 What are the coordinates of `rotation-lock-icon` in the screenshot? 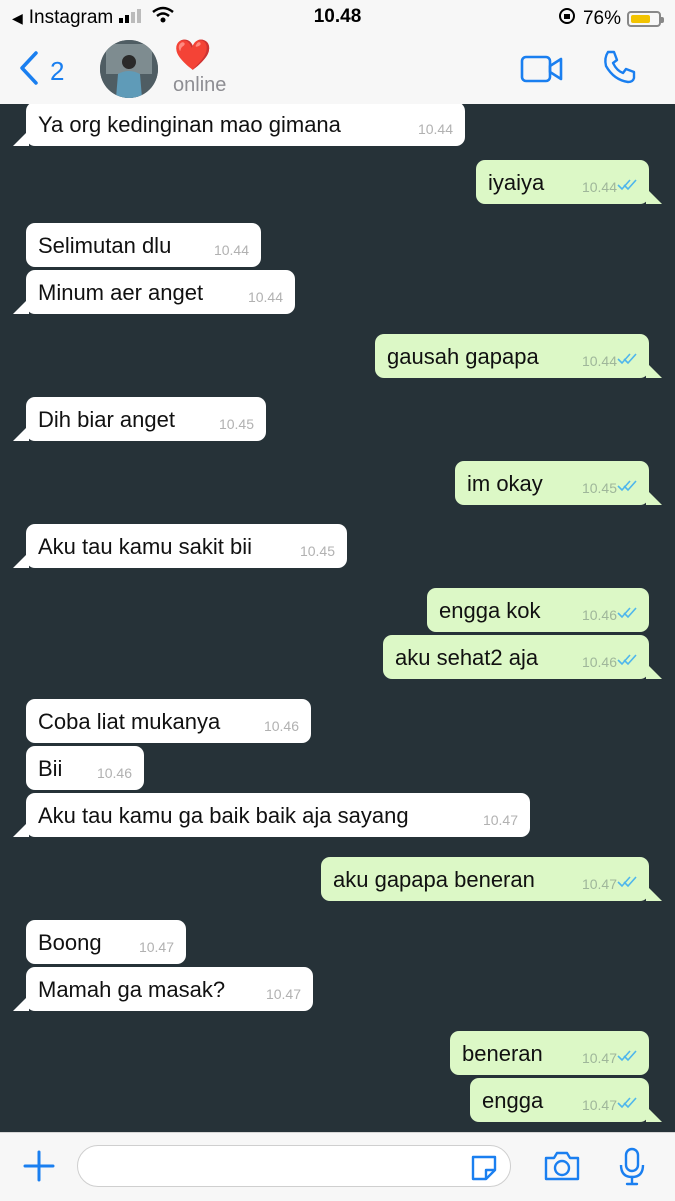 It's located at (567, 19).